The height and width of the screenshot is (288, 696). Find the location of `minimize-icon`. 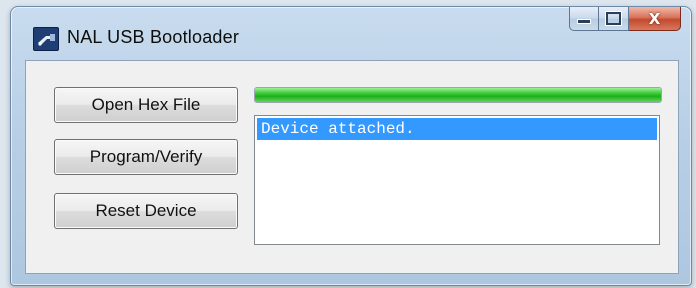

minimize-icon is located at coordinates (584, 21).